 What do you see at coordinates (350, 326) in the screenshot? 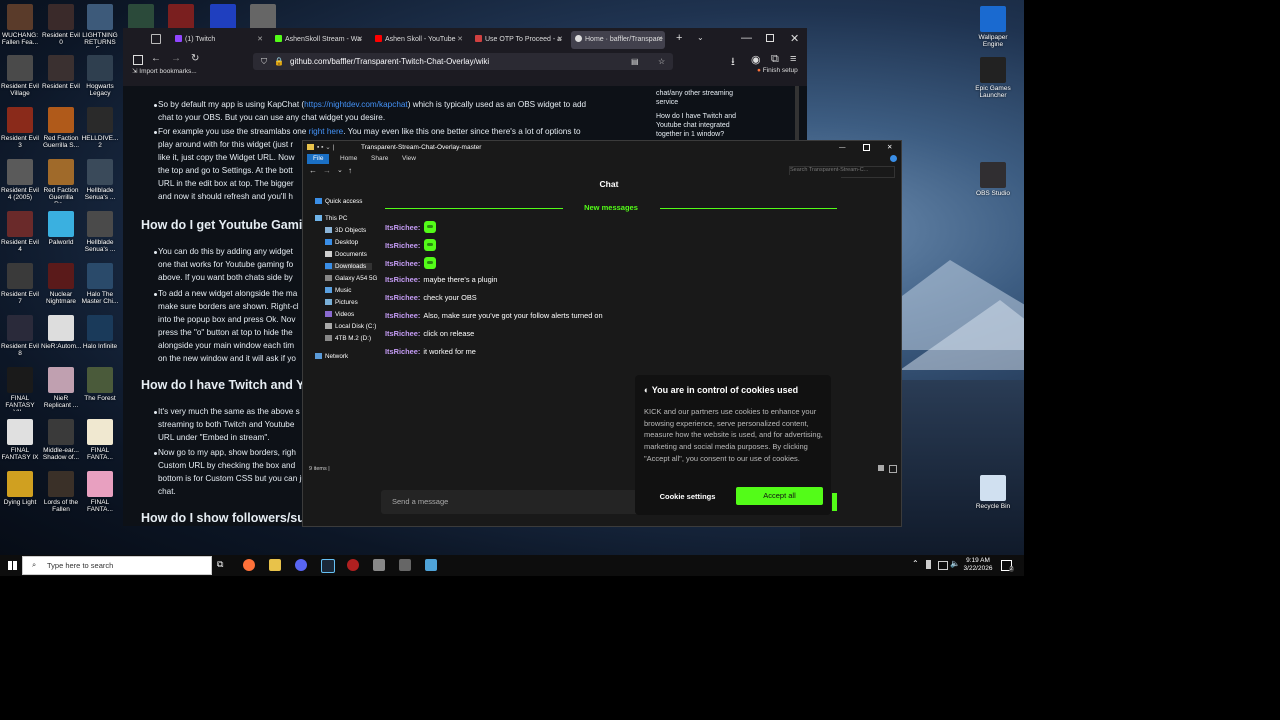
I see `nav-item: Local Disk (C:)` at bounding box center [350, 326].